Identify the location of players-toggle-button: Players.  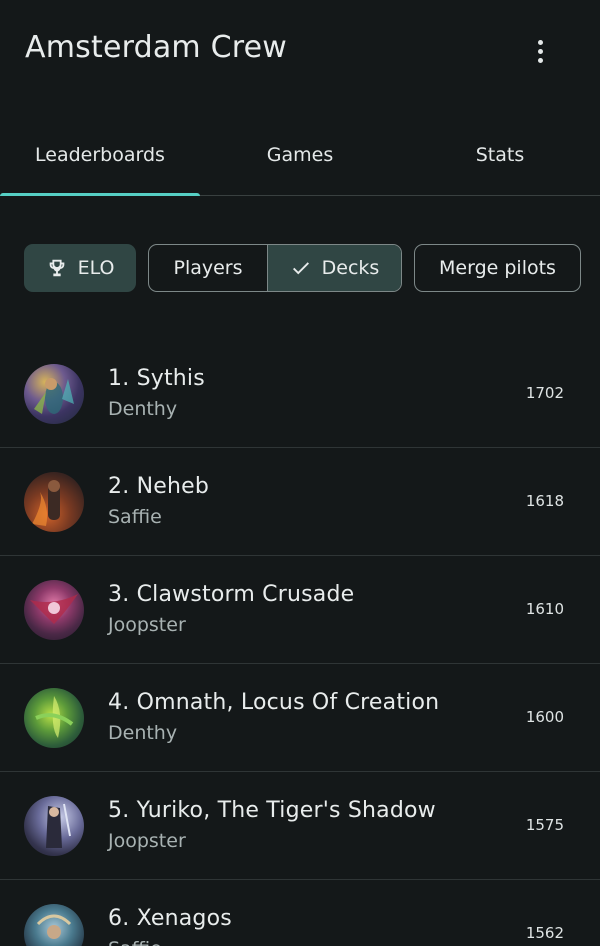
(208, 268).